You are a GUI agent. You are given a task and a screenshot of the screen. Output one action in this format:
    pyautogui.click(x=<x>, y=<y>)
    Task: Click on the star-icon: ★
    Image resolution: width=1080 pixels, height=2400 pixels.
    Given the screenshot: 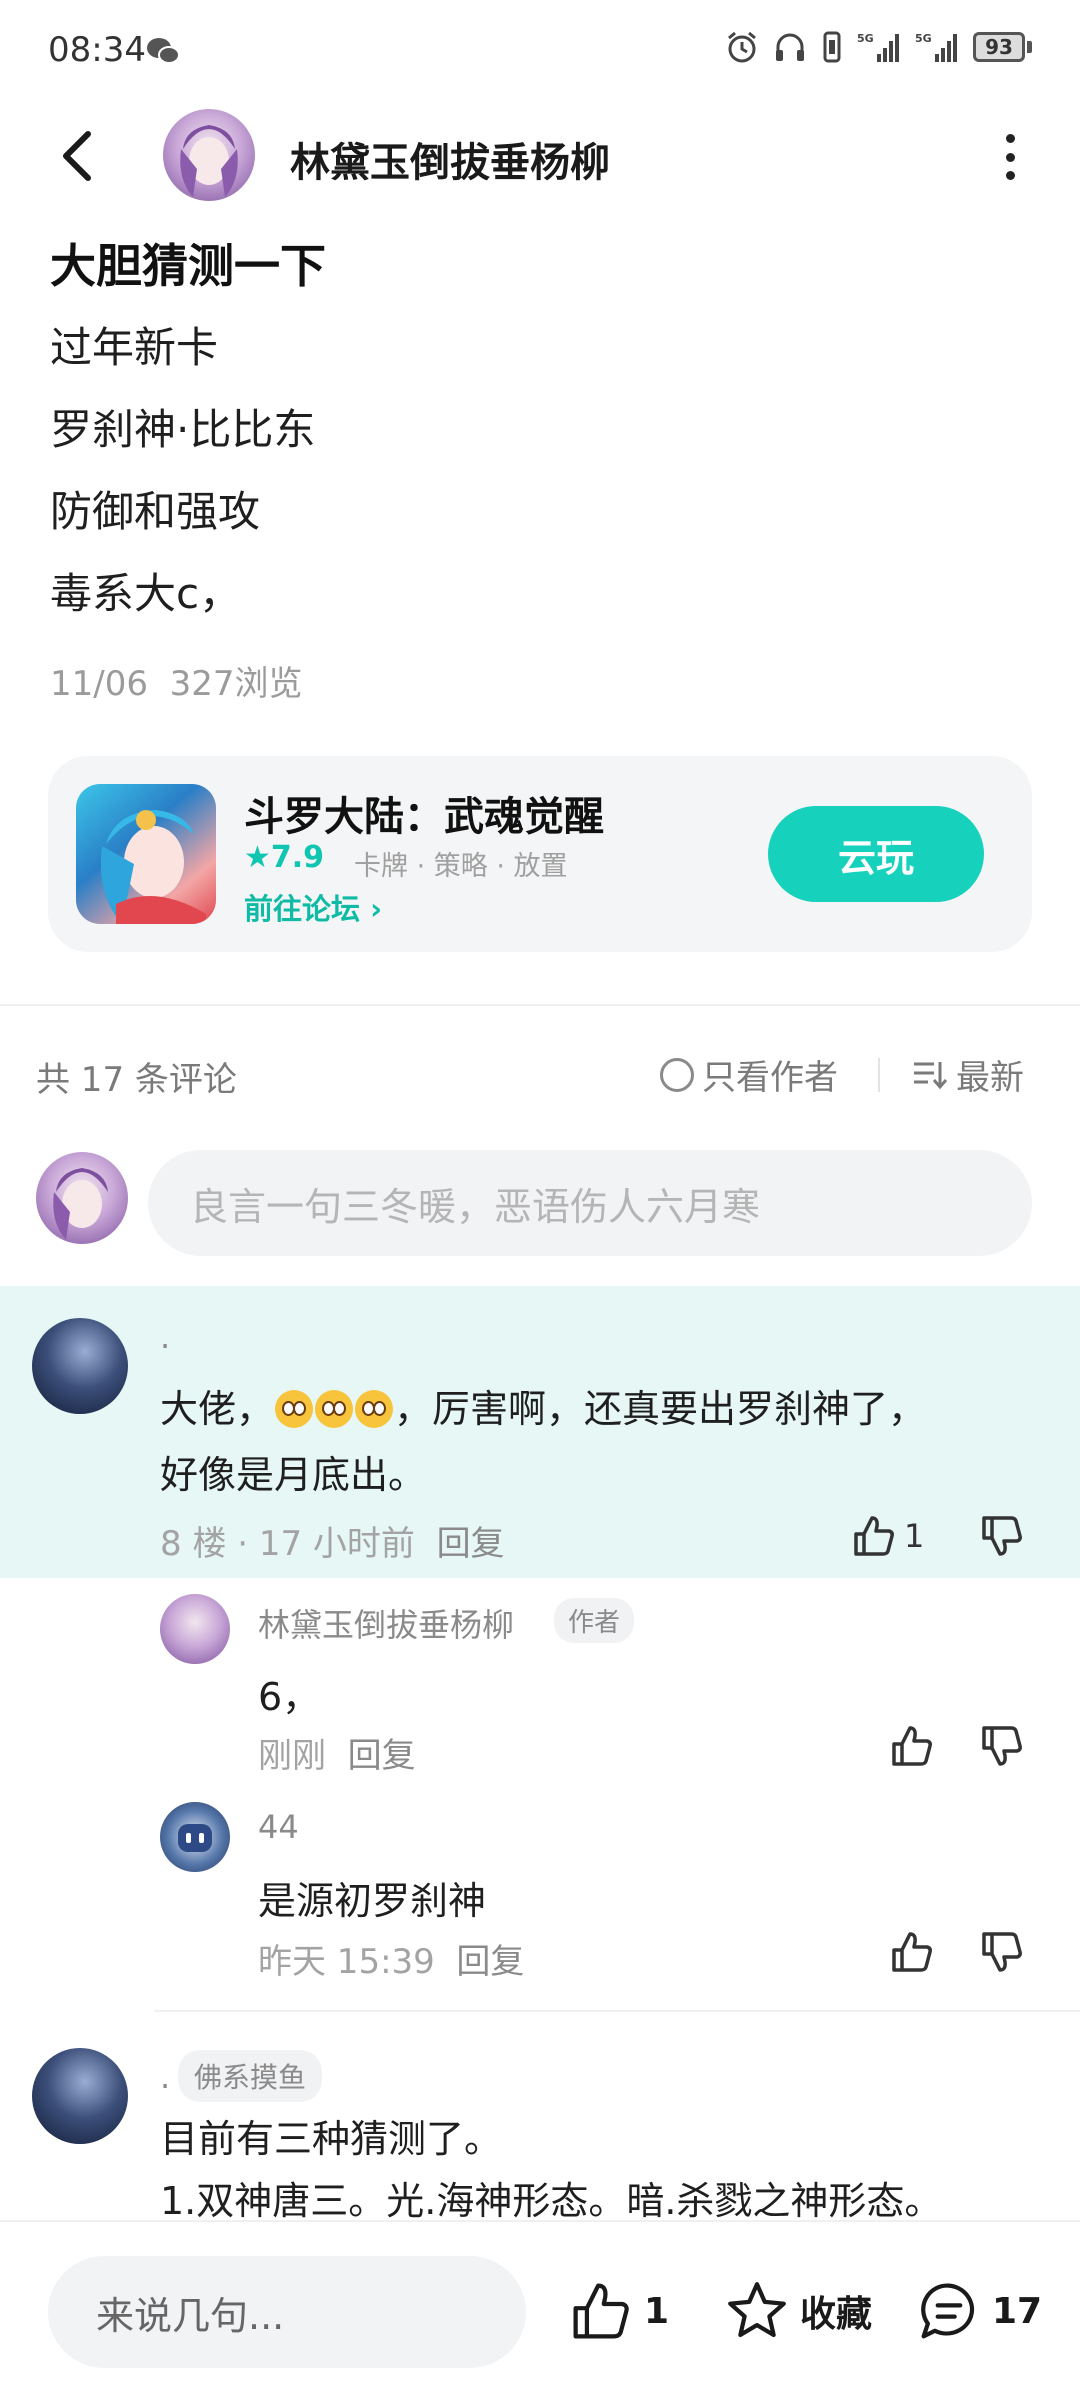 What is the action you would take?
    pyautogui.click(x=257, y=857)
    